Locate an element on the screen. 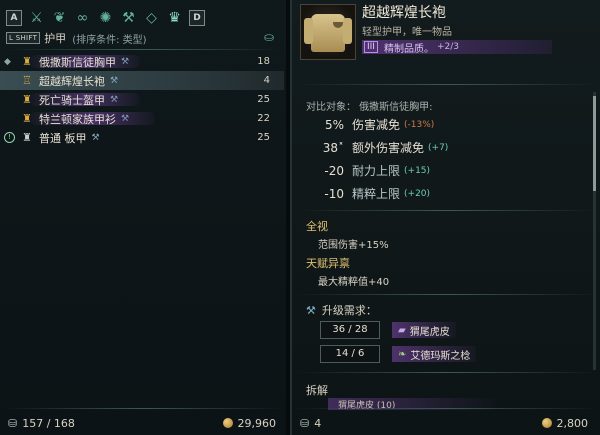 This screenshot has height=435, width=600. capacity-display: ⛁ 157 / 168 is located at coordinates (41, 423).